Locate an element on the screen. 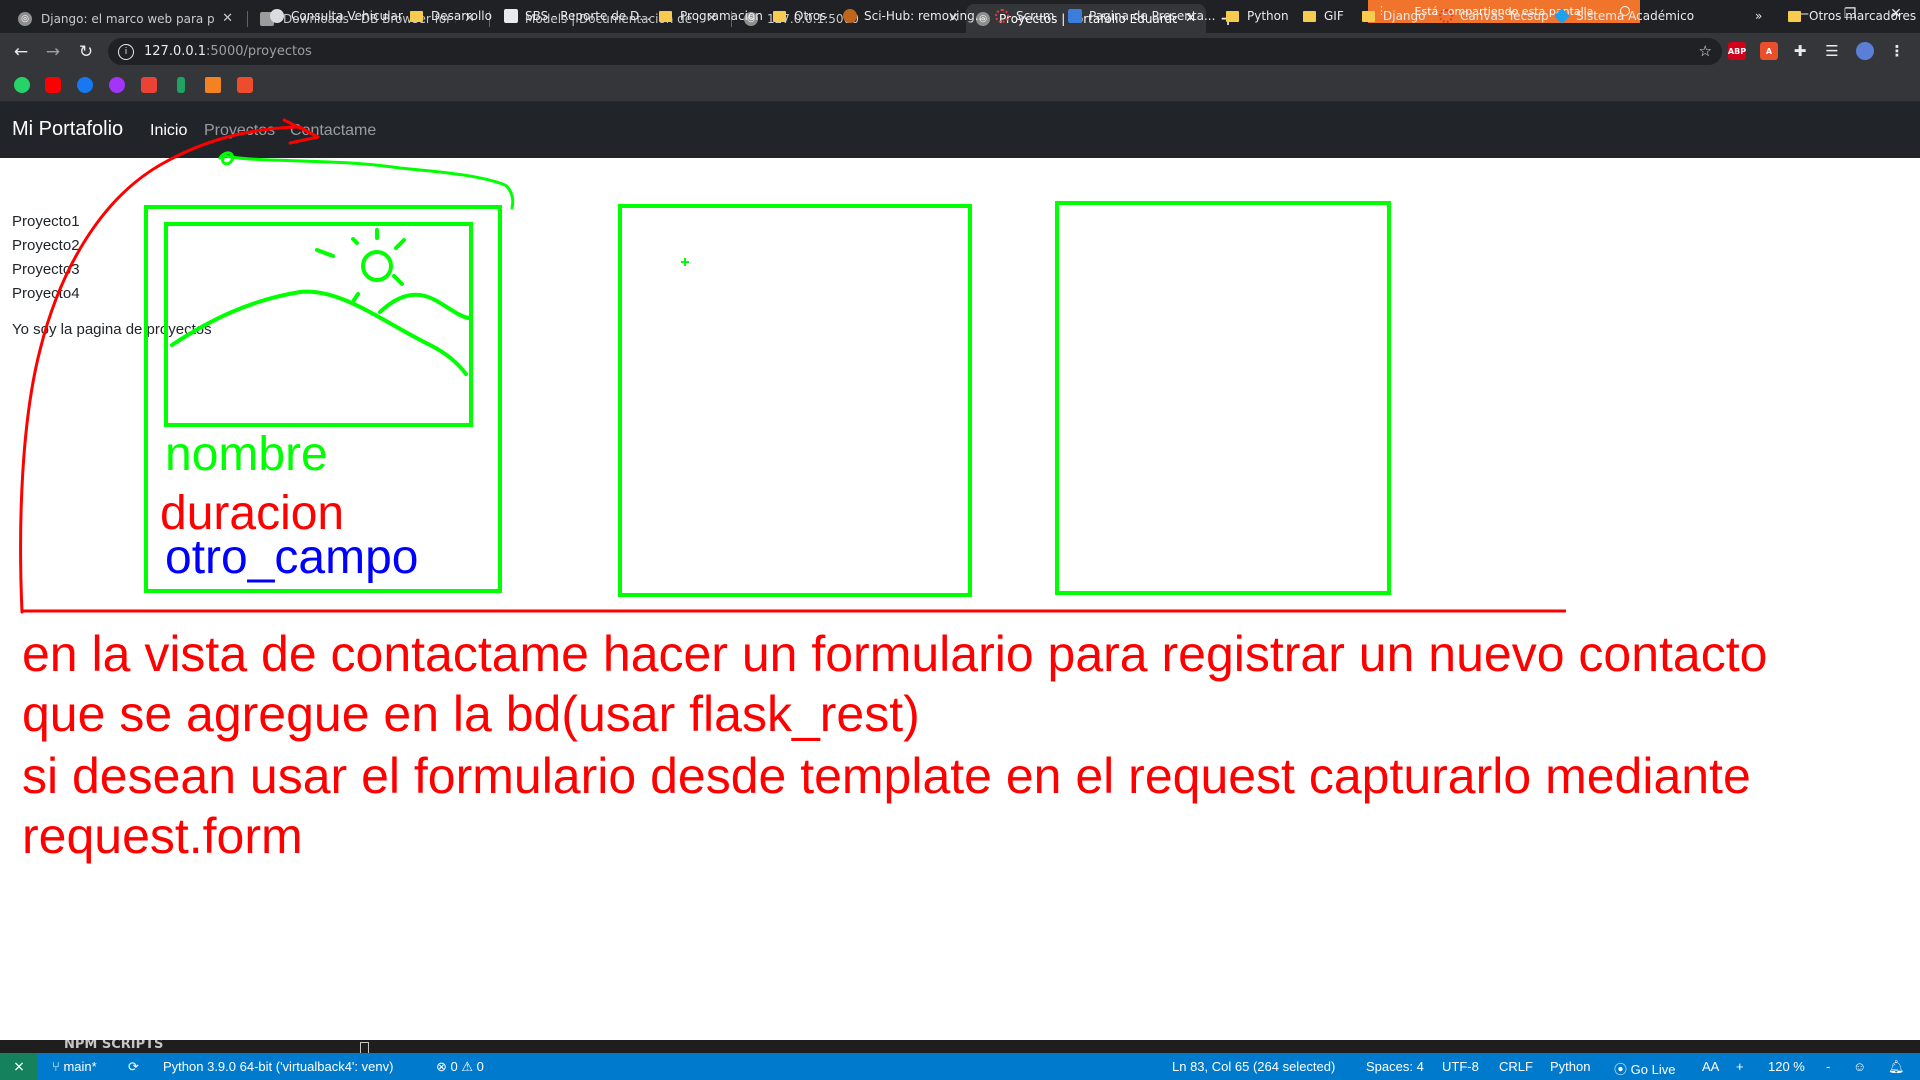 The width and height of the screenshot is (1920, 1080). zoom-in-button: + is located at coordinates (1740, 1066).